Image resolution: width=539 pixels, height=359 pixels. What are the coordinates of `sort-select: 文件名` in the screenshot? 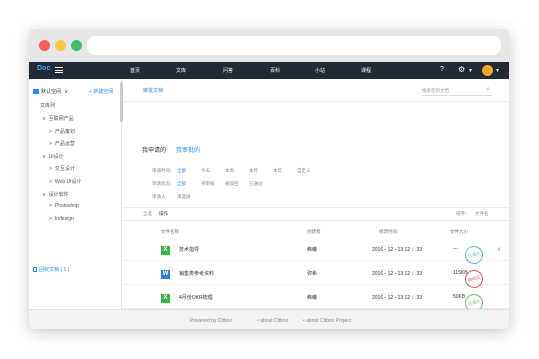 It's located at (482, 214).